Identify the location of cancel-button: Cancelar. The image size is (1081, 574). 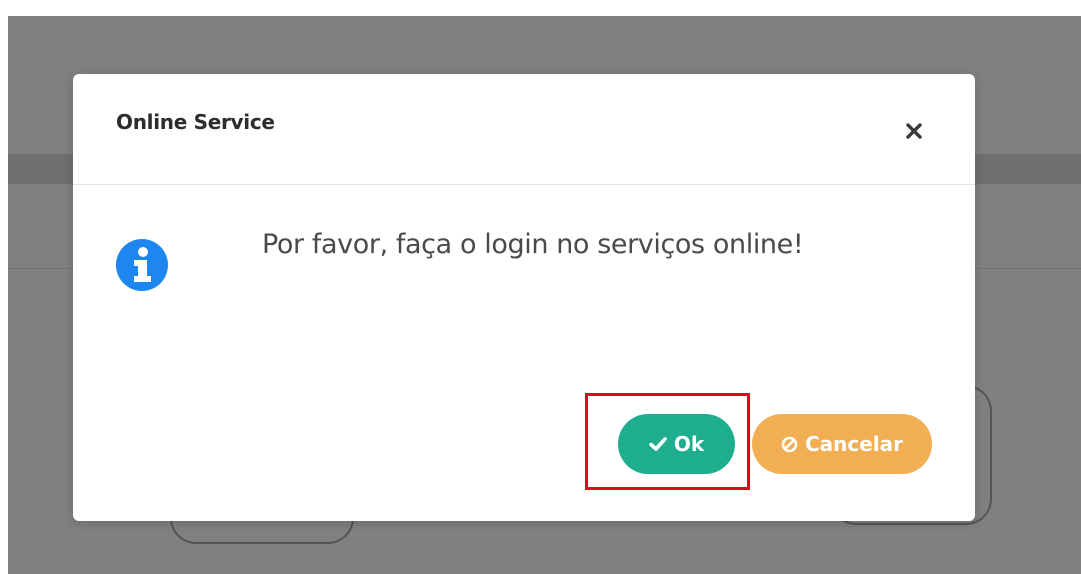
(842, 444).